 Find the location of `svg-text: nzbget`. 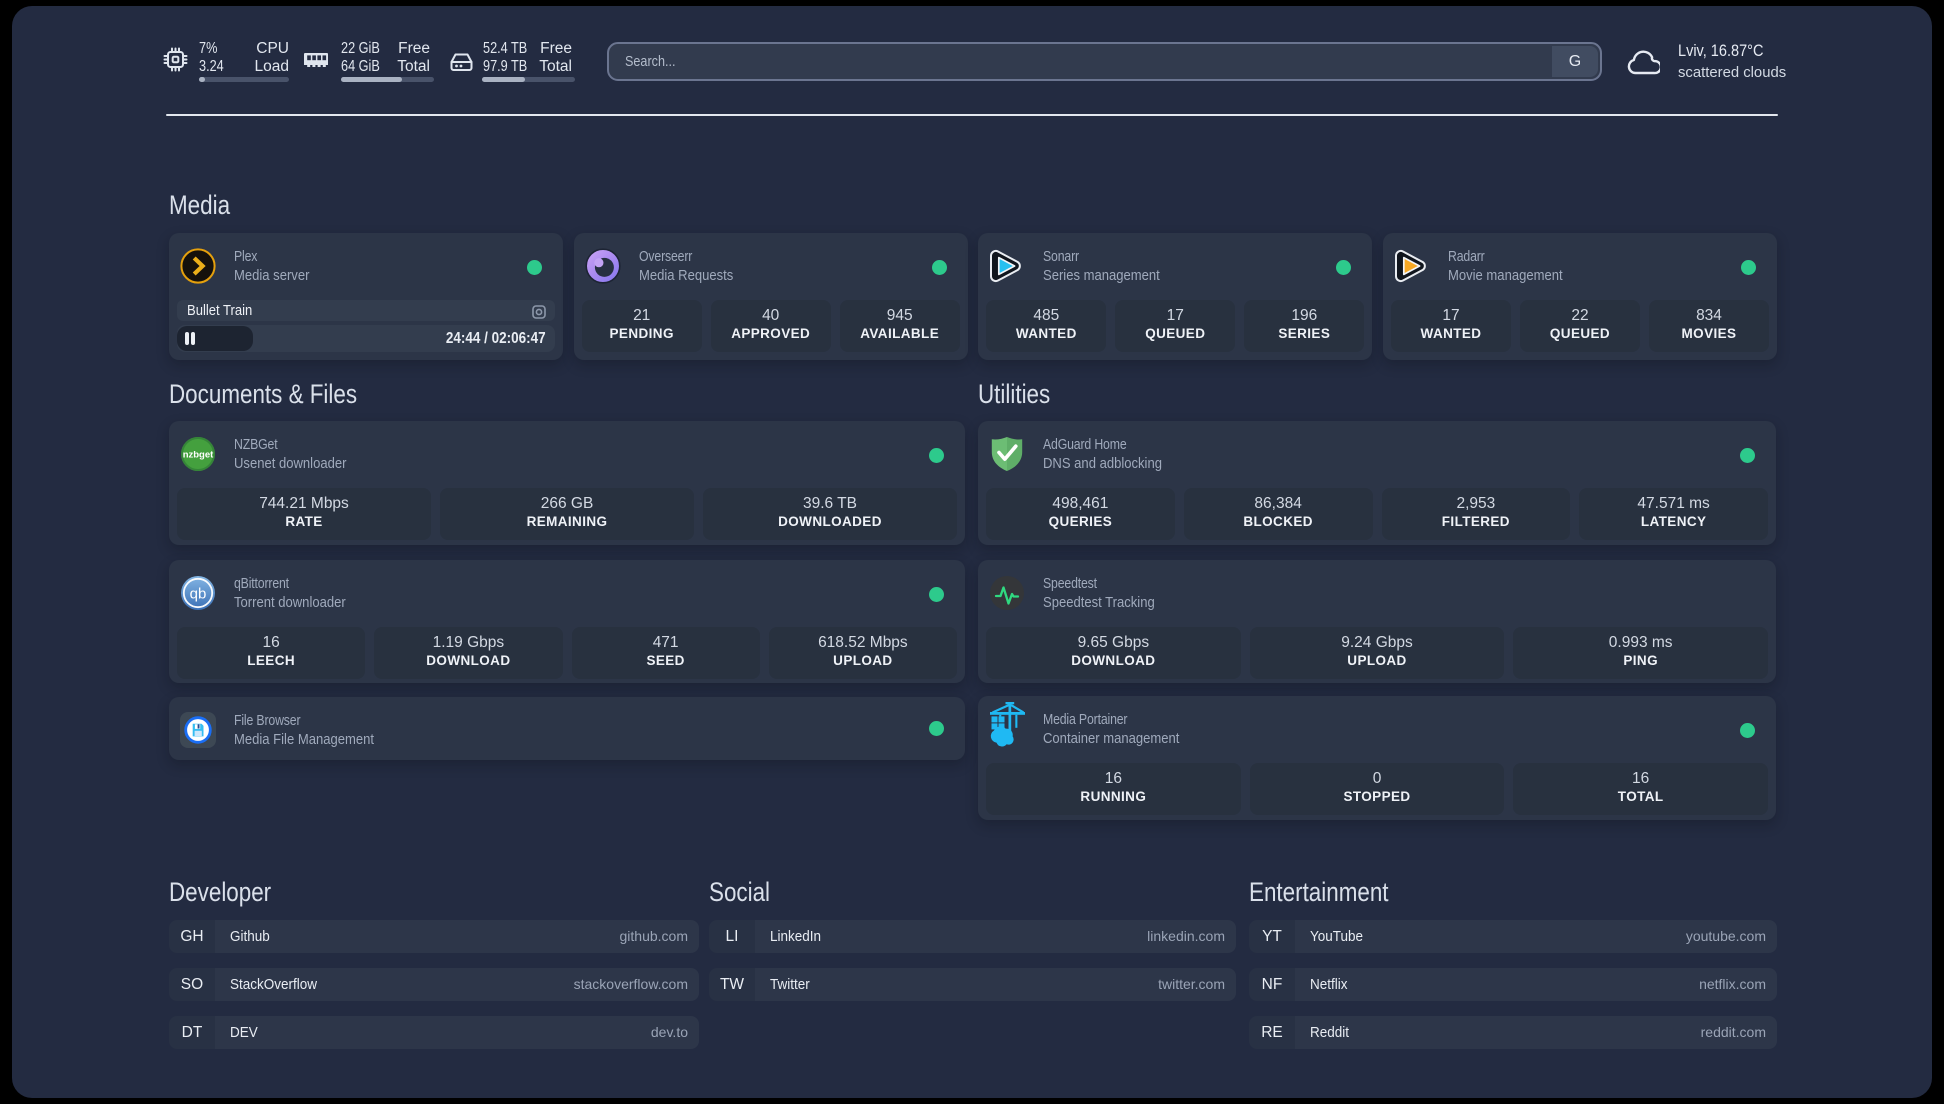

svg-text: nzbget is located at coordinates (198, 455).